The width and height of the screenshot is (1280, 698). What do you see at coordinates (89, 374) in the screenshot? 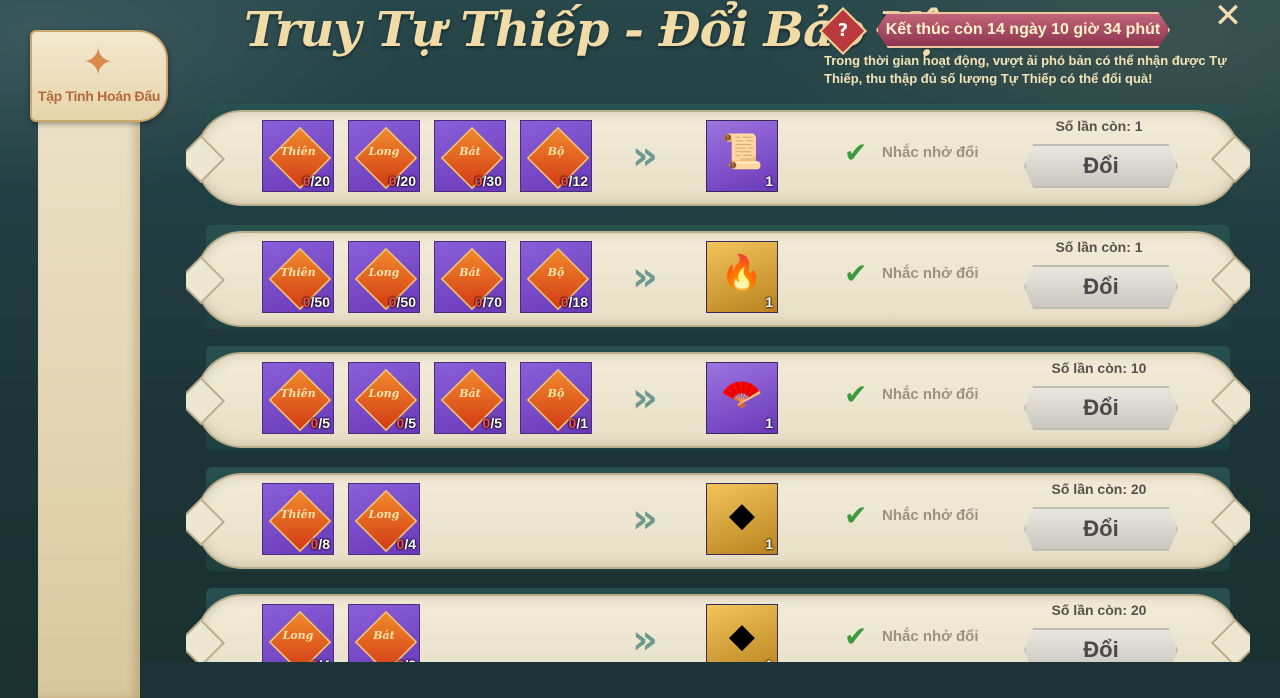
I see `sidebar-panel` at bounding box center [89, 374].